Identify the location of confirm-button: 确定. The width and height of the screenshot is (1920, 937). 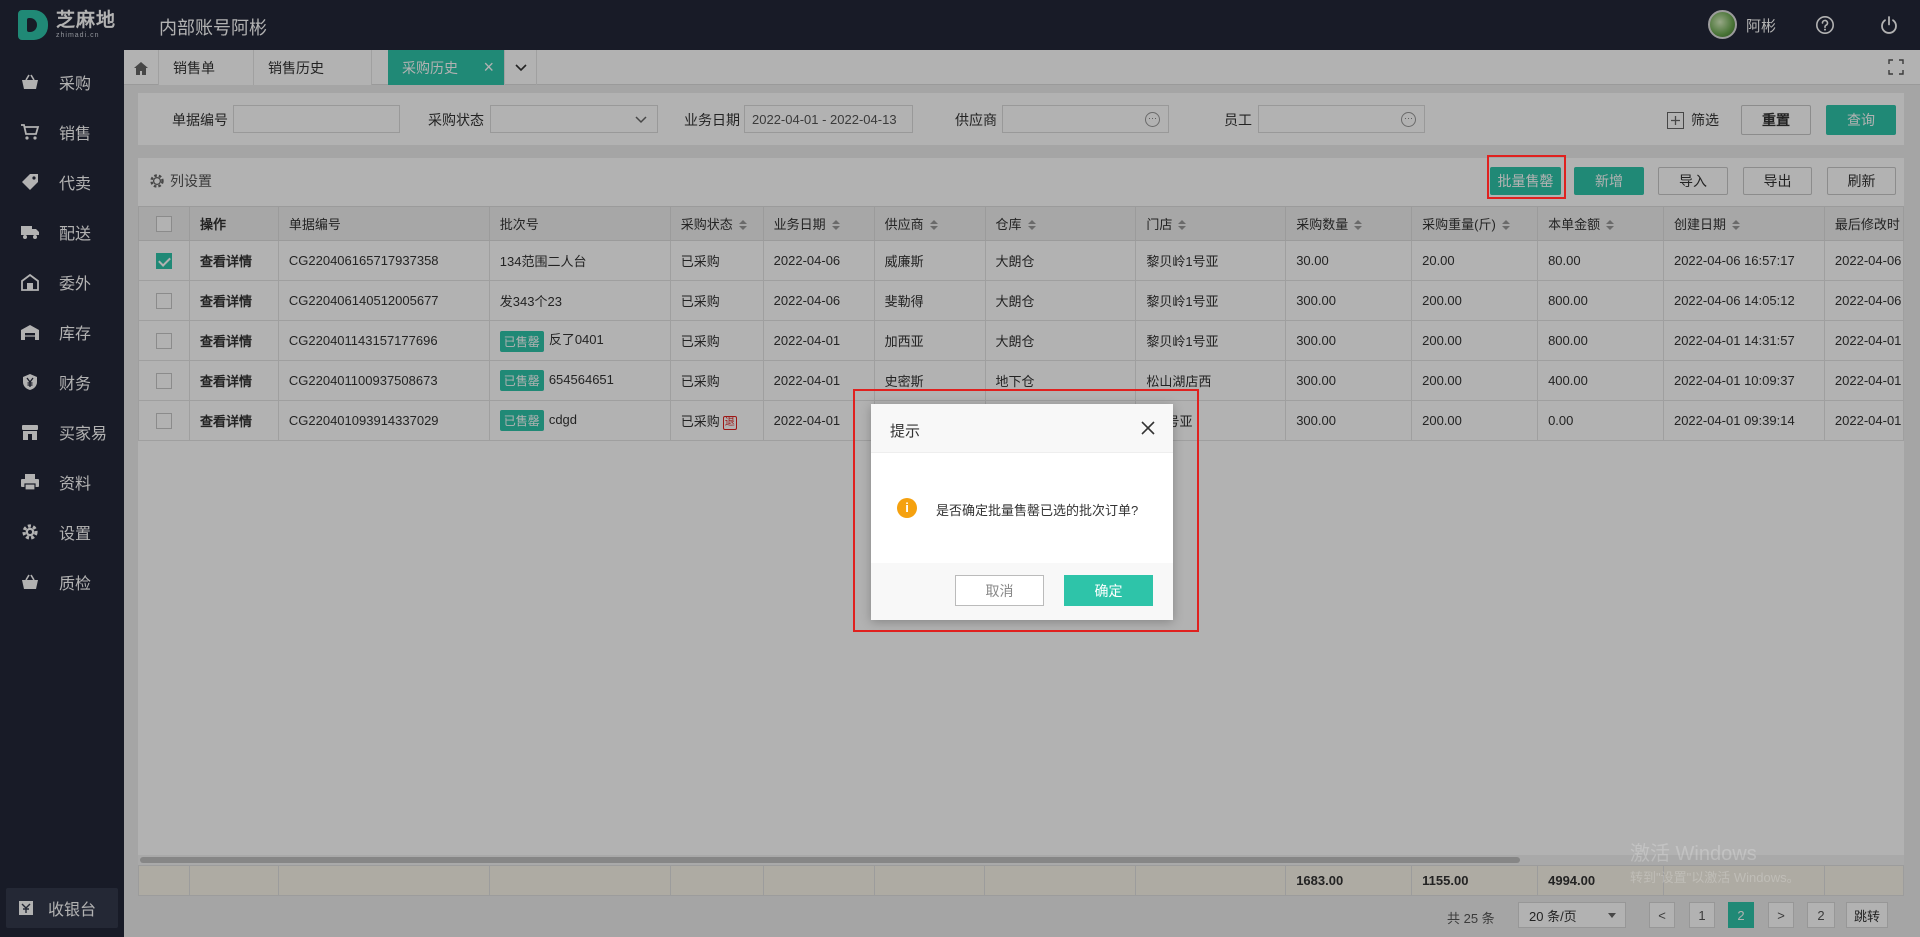
(1108, 590).